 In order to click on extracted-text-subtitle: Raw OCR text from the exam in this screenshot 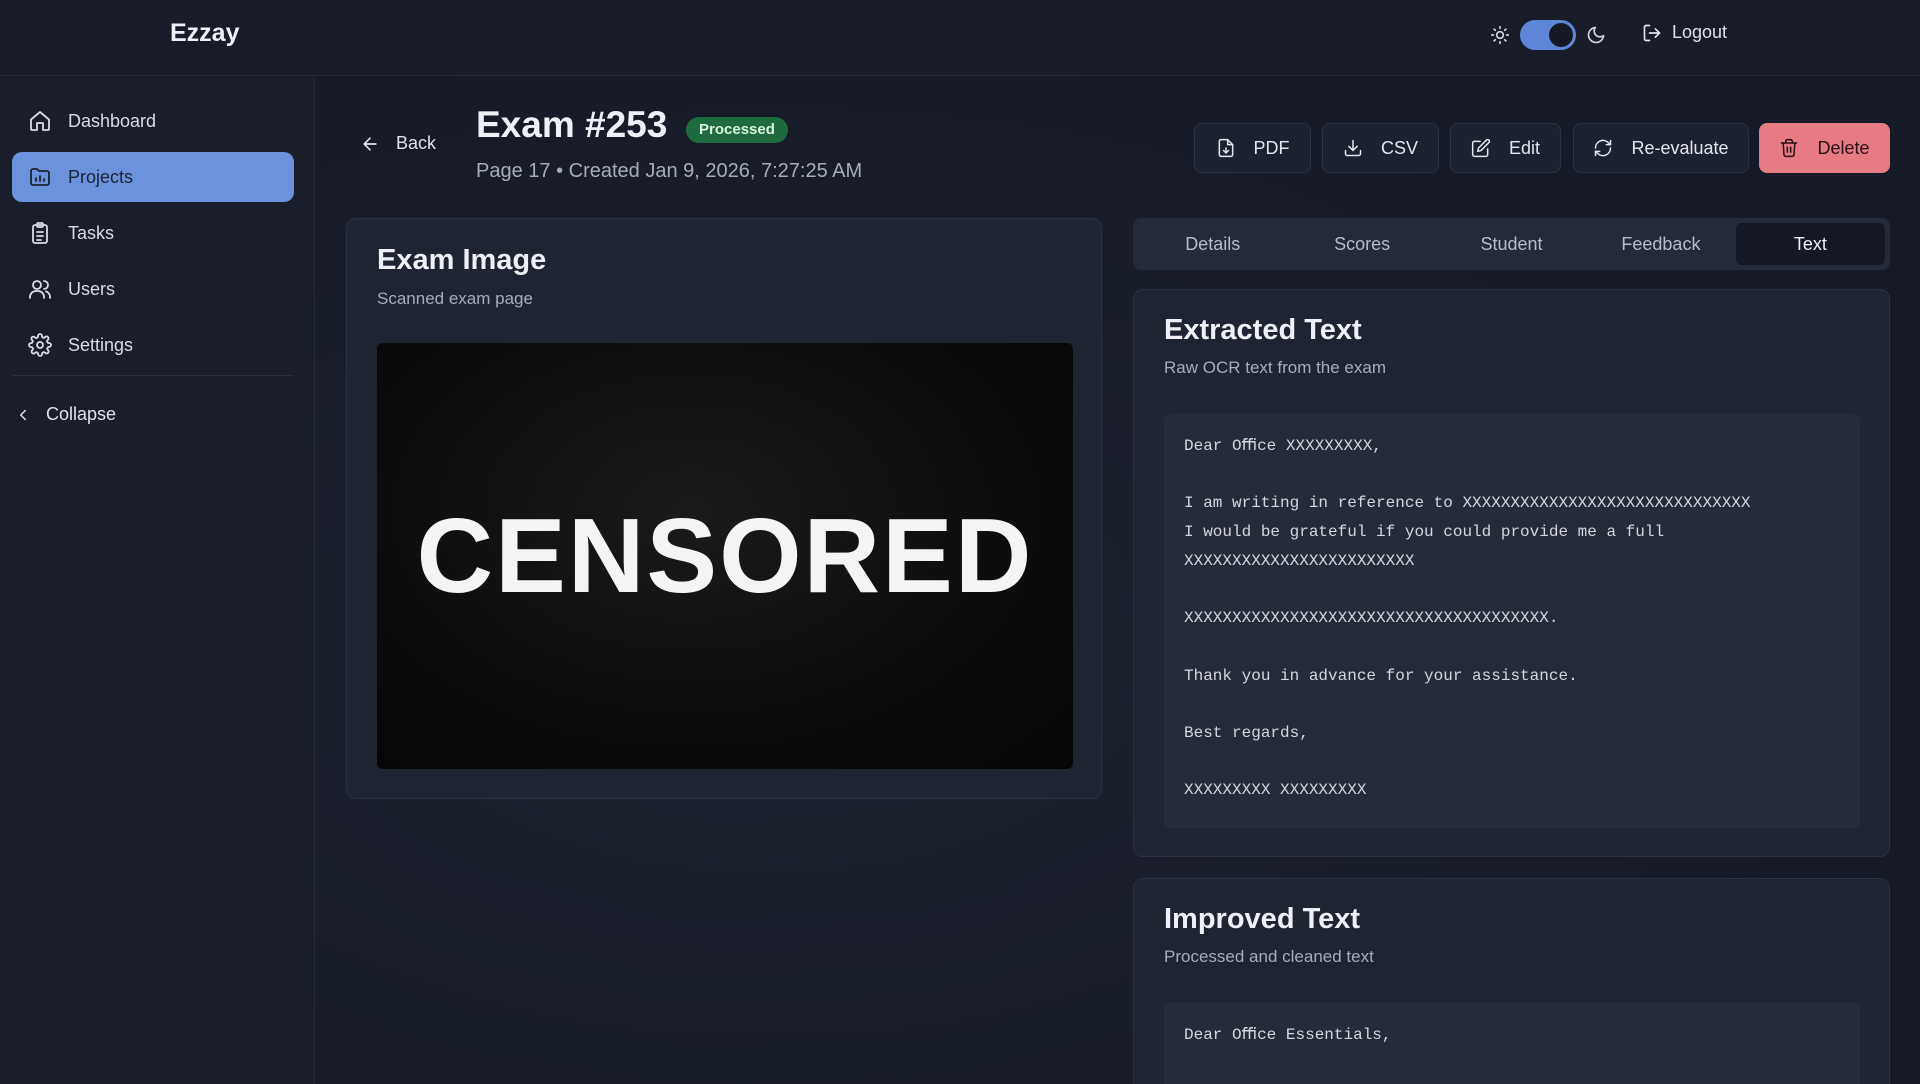, I will do `click(1275, 367)`.